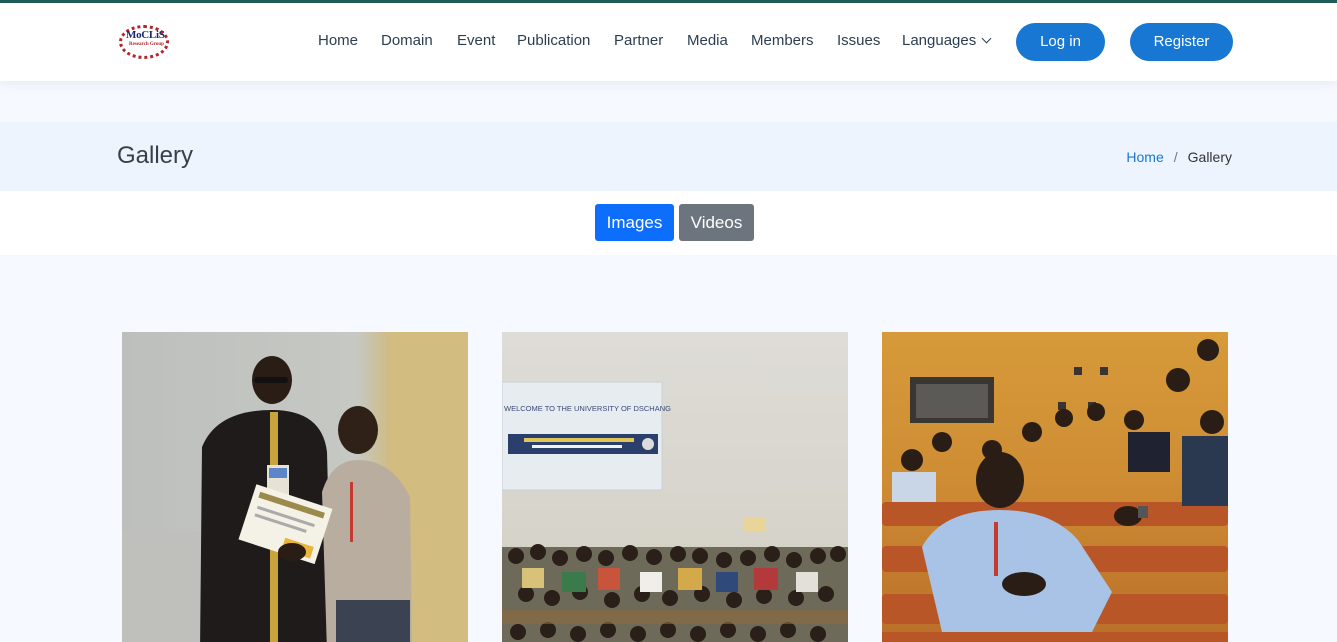 Image resolution: width=1337 pixels, height=642 pixels. What do you see at coordinates (858, 40) in the screenshot?
I see `nav-issues: Issues` at bounding box center [858, 40].